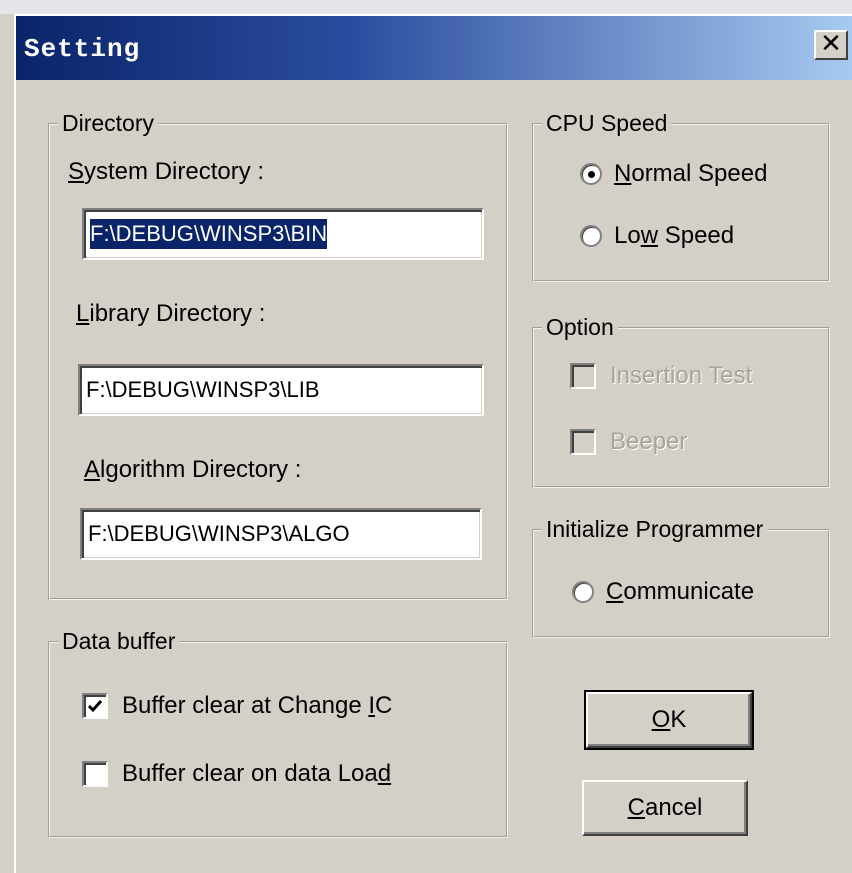 Image resolution: width=852 pixels, height=873 pixels. I want to click on cancel-button-label: Cancel, so click(665, 807).